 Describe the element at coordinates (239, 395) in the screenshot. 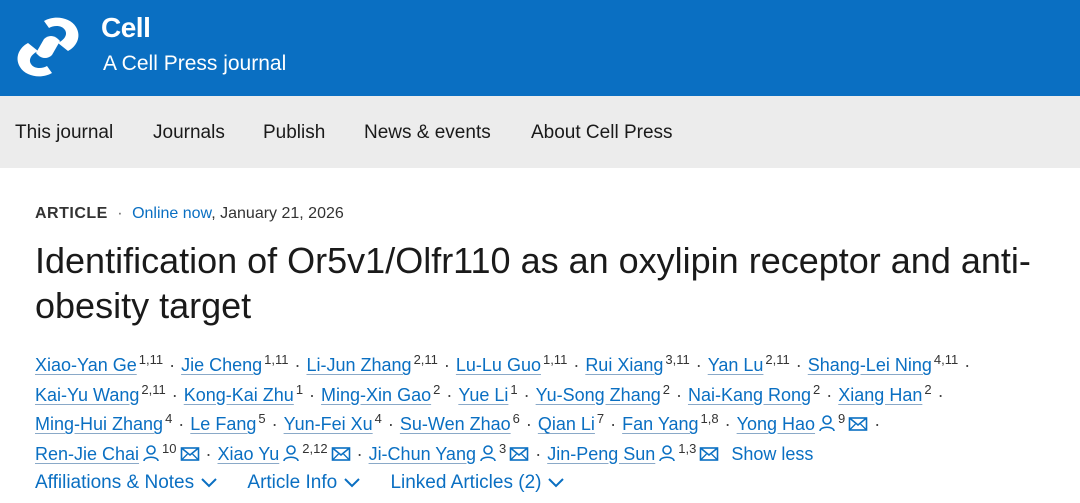

I see `author-name: Kong-Kai Zhu` at that location.